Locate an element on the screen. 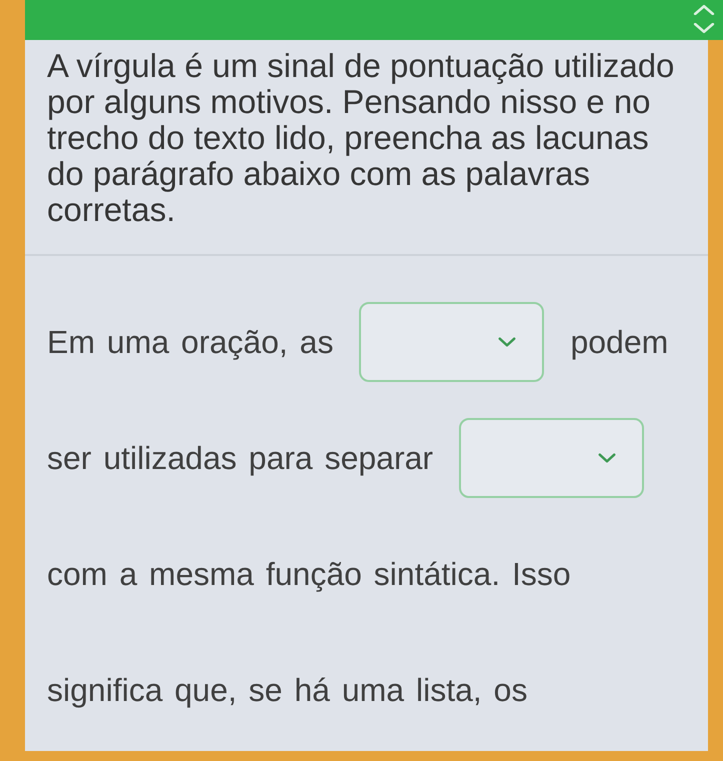  sentence-text: com a mesma função sintática. Isso is located at coordinates (309, 574).